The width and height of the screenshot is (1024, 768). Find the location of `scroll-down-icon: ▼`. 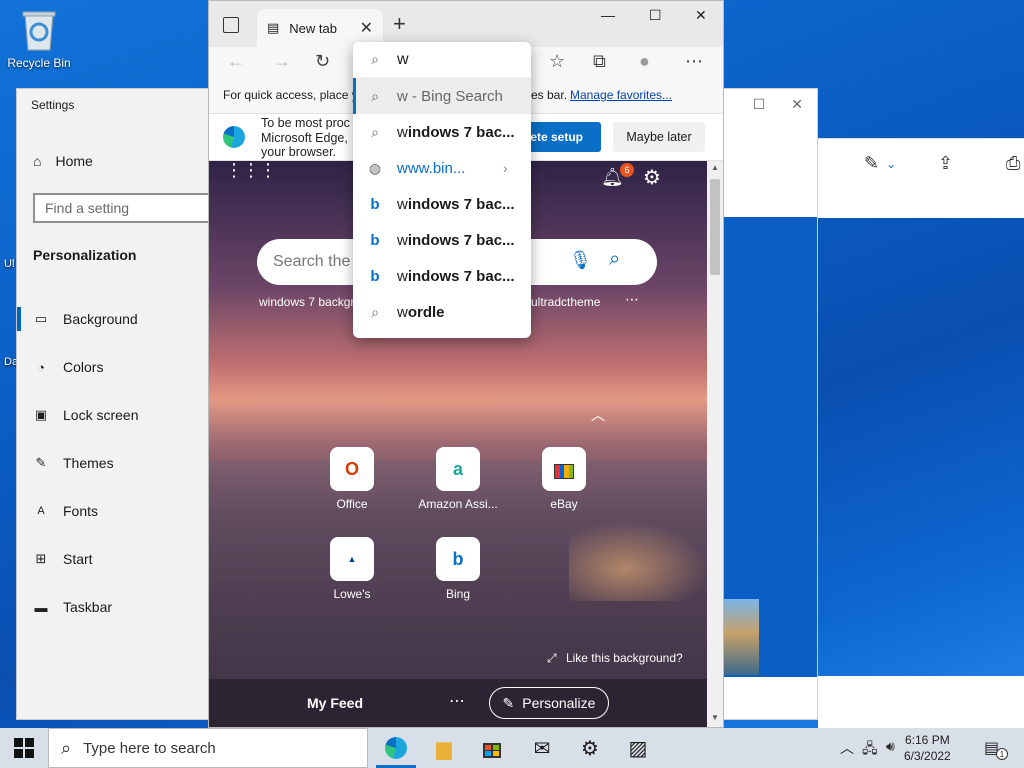

scroll-down-icon: ▼ is located at coordinates (715, 717).